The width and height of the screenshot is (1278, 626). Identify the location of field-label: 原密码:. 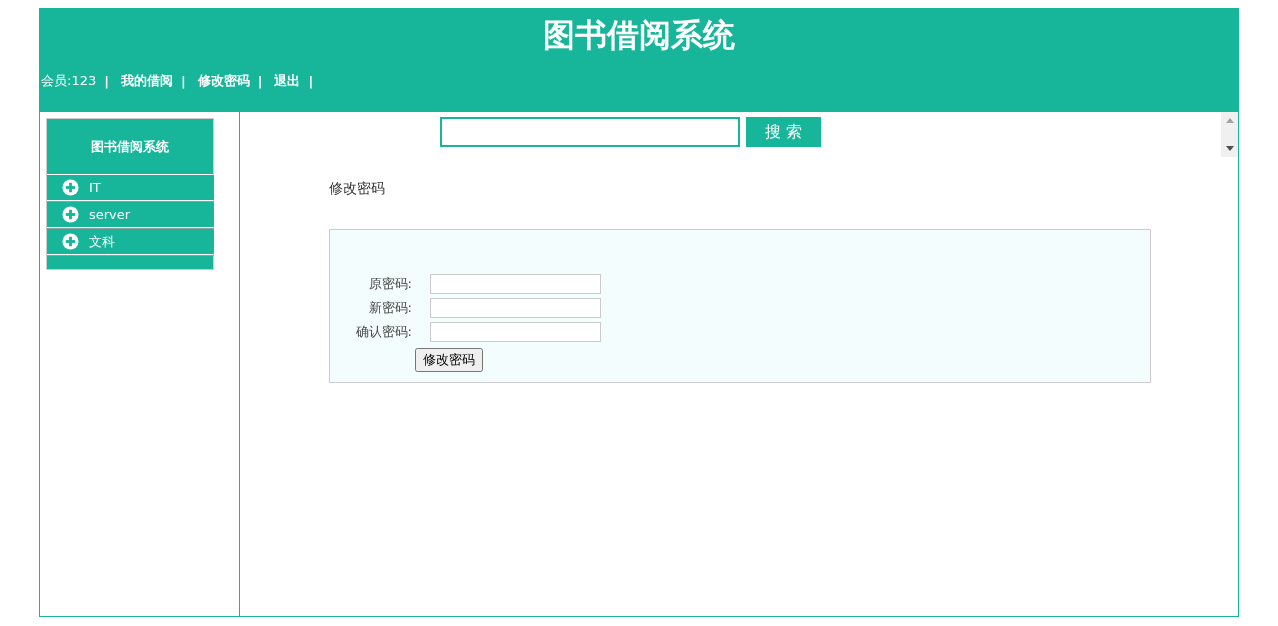
(389, 284).